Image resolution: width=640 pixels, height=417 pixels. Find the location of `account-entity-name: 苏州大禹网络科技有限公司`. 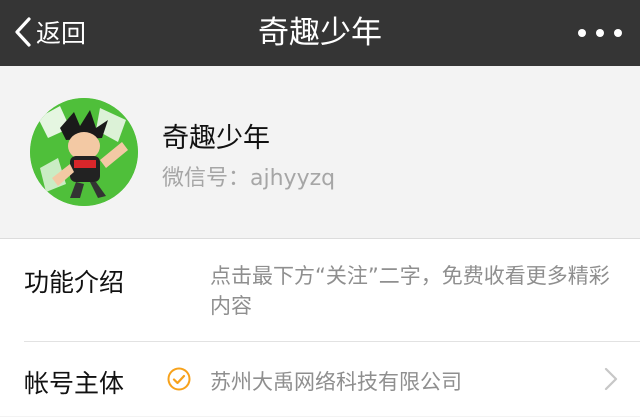

account-entity-name: 苏州大禹网络科技有限公司 is located at coordinates (336, 382).